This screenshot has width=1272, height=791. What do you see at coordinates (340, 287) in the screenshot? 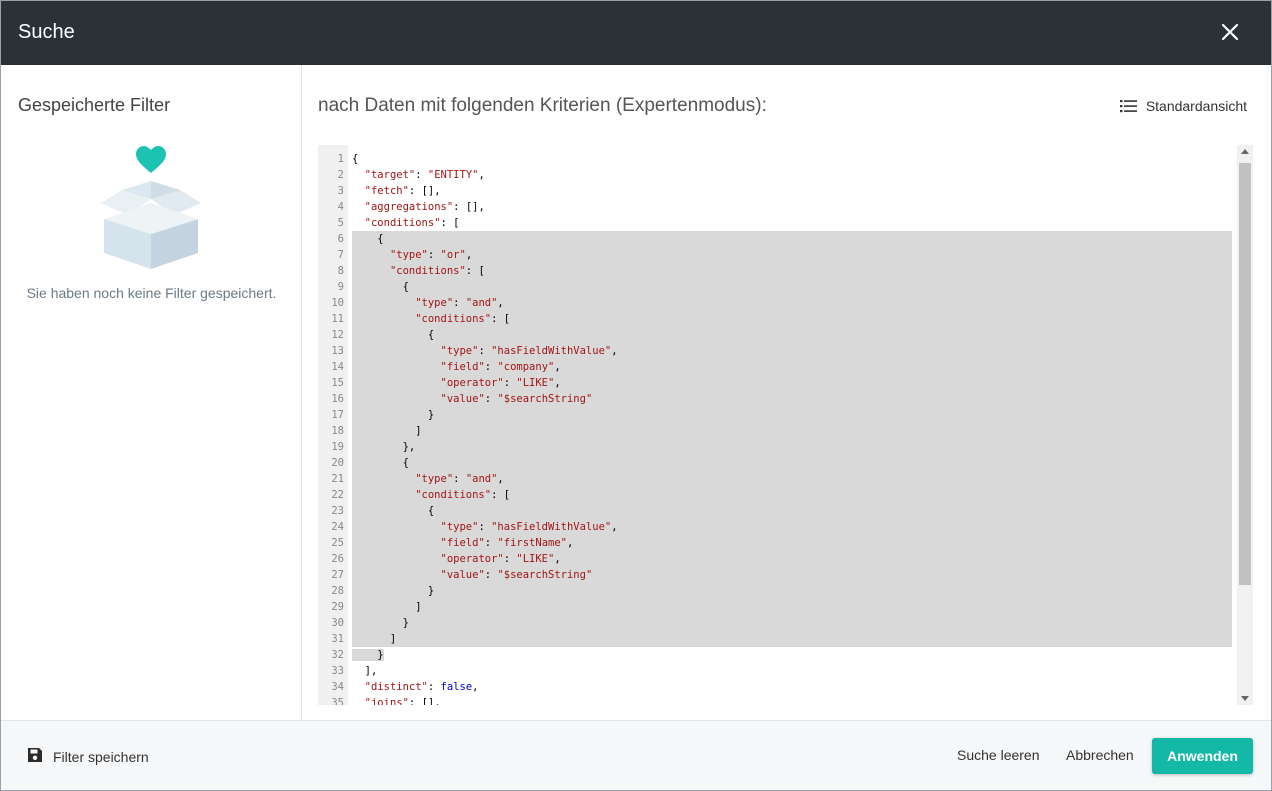
I see `line-number: 9` at bounding box center [340, 287].